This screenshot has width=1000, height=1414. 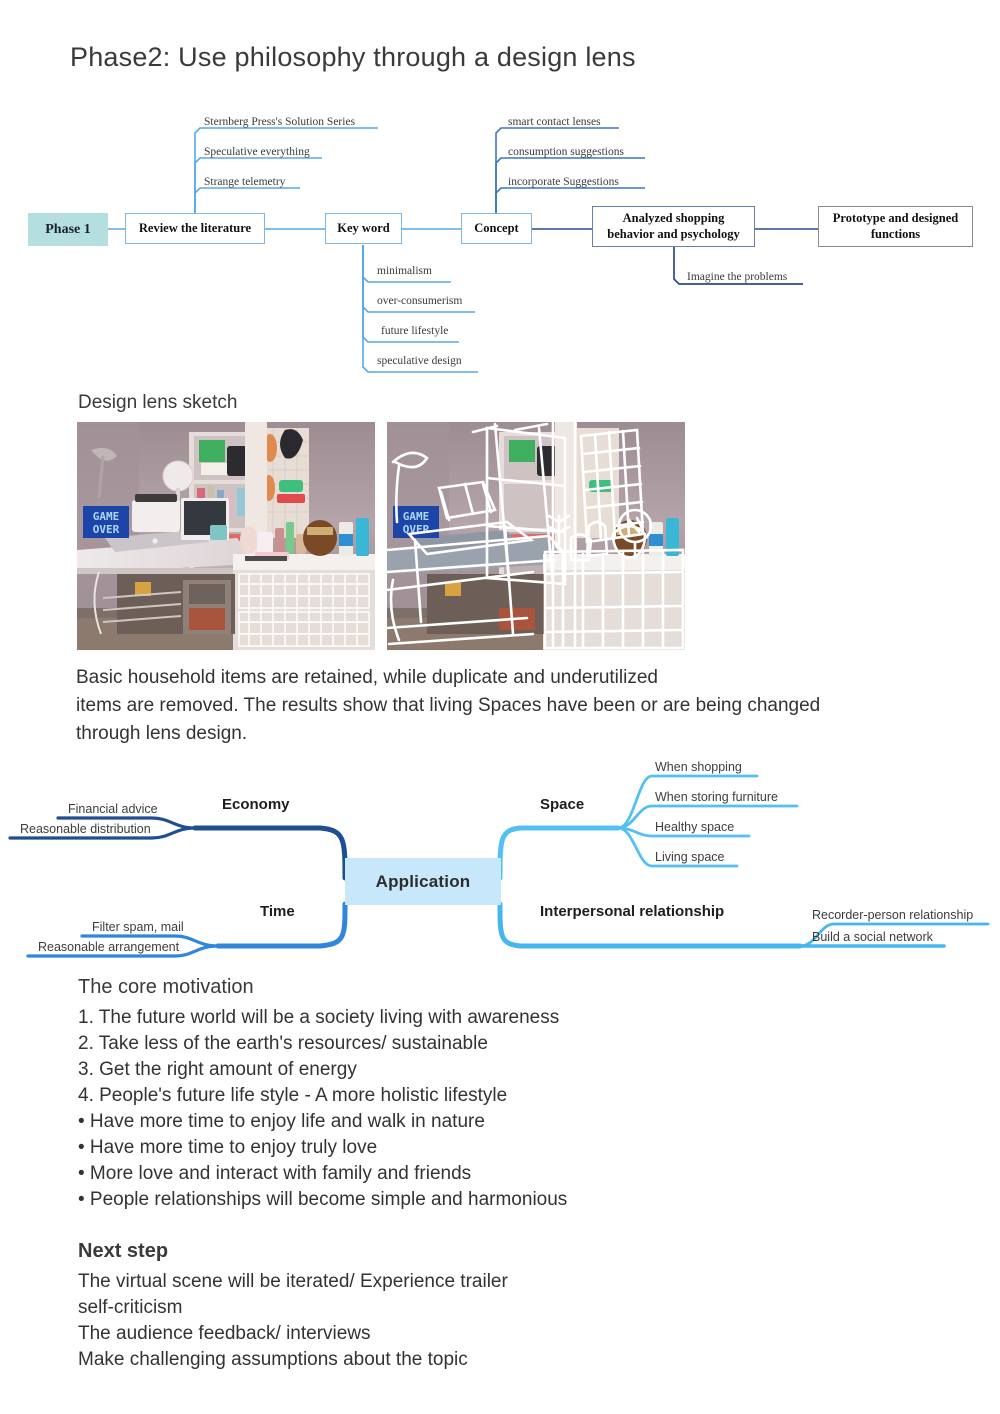 I want to click on flow-leaf-keyword-1: over-consumerism, so click(x=420, y=301).